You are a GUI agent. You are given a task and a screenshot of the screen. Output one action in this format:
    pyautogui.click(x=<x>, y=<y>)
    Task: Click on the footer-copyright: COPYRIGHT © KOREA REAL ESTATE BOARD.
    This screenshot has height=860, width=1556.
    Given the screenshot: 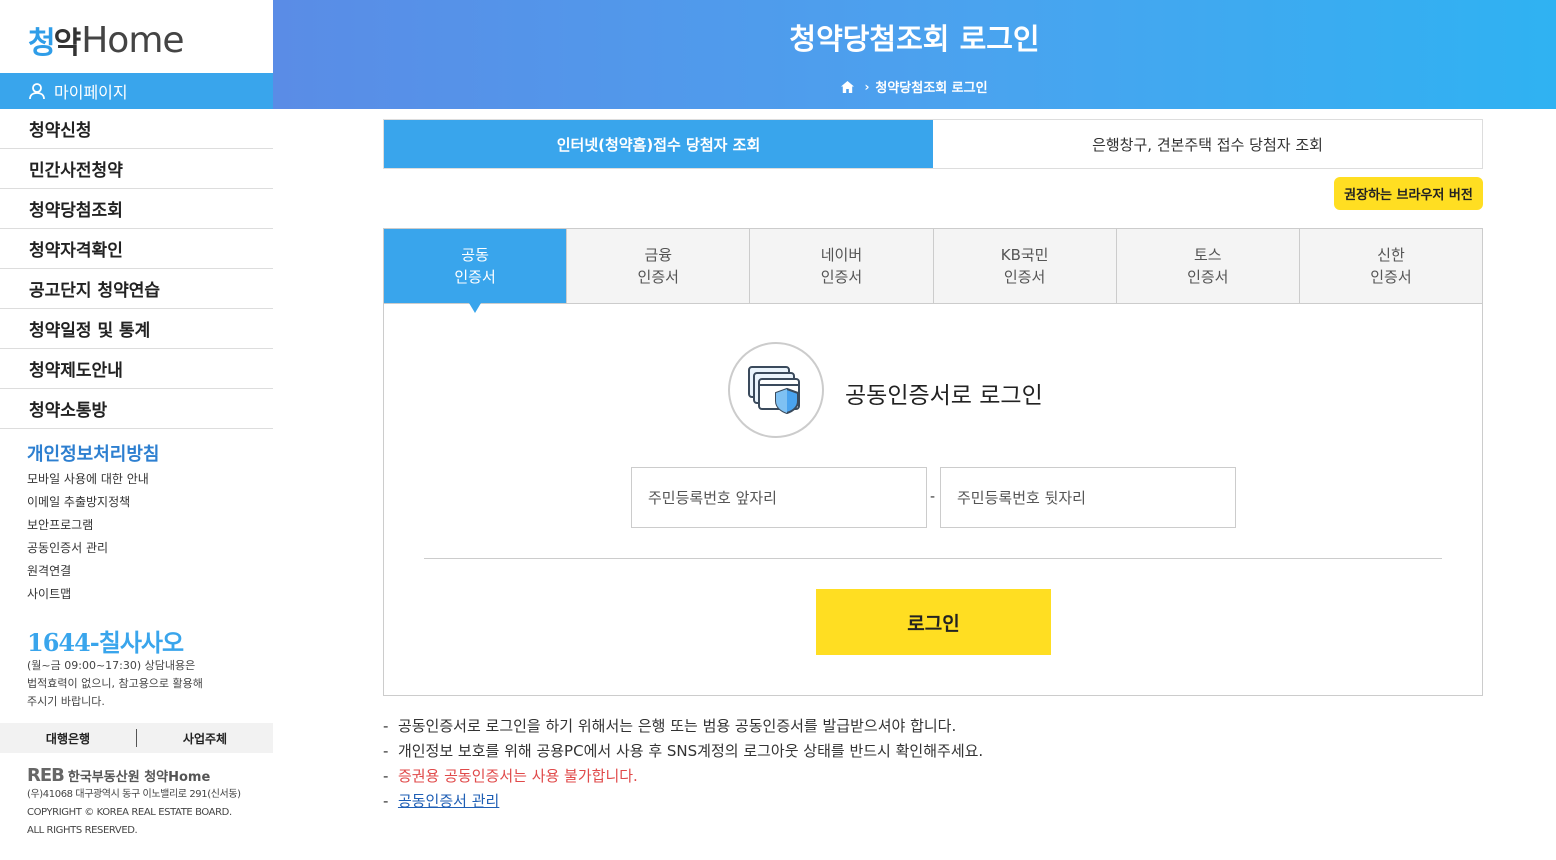 What is the action you would take?
    pyautogui.click(x=129, y=812)
    